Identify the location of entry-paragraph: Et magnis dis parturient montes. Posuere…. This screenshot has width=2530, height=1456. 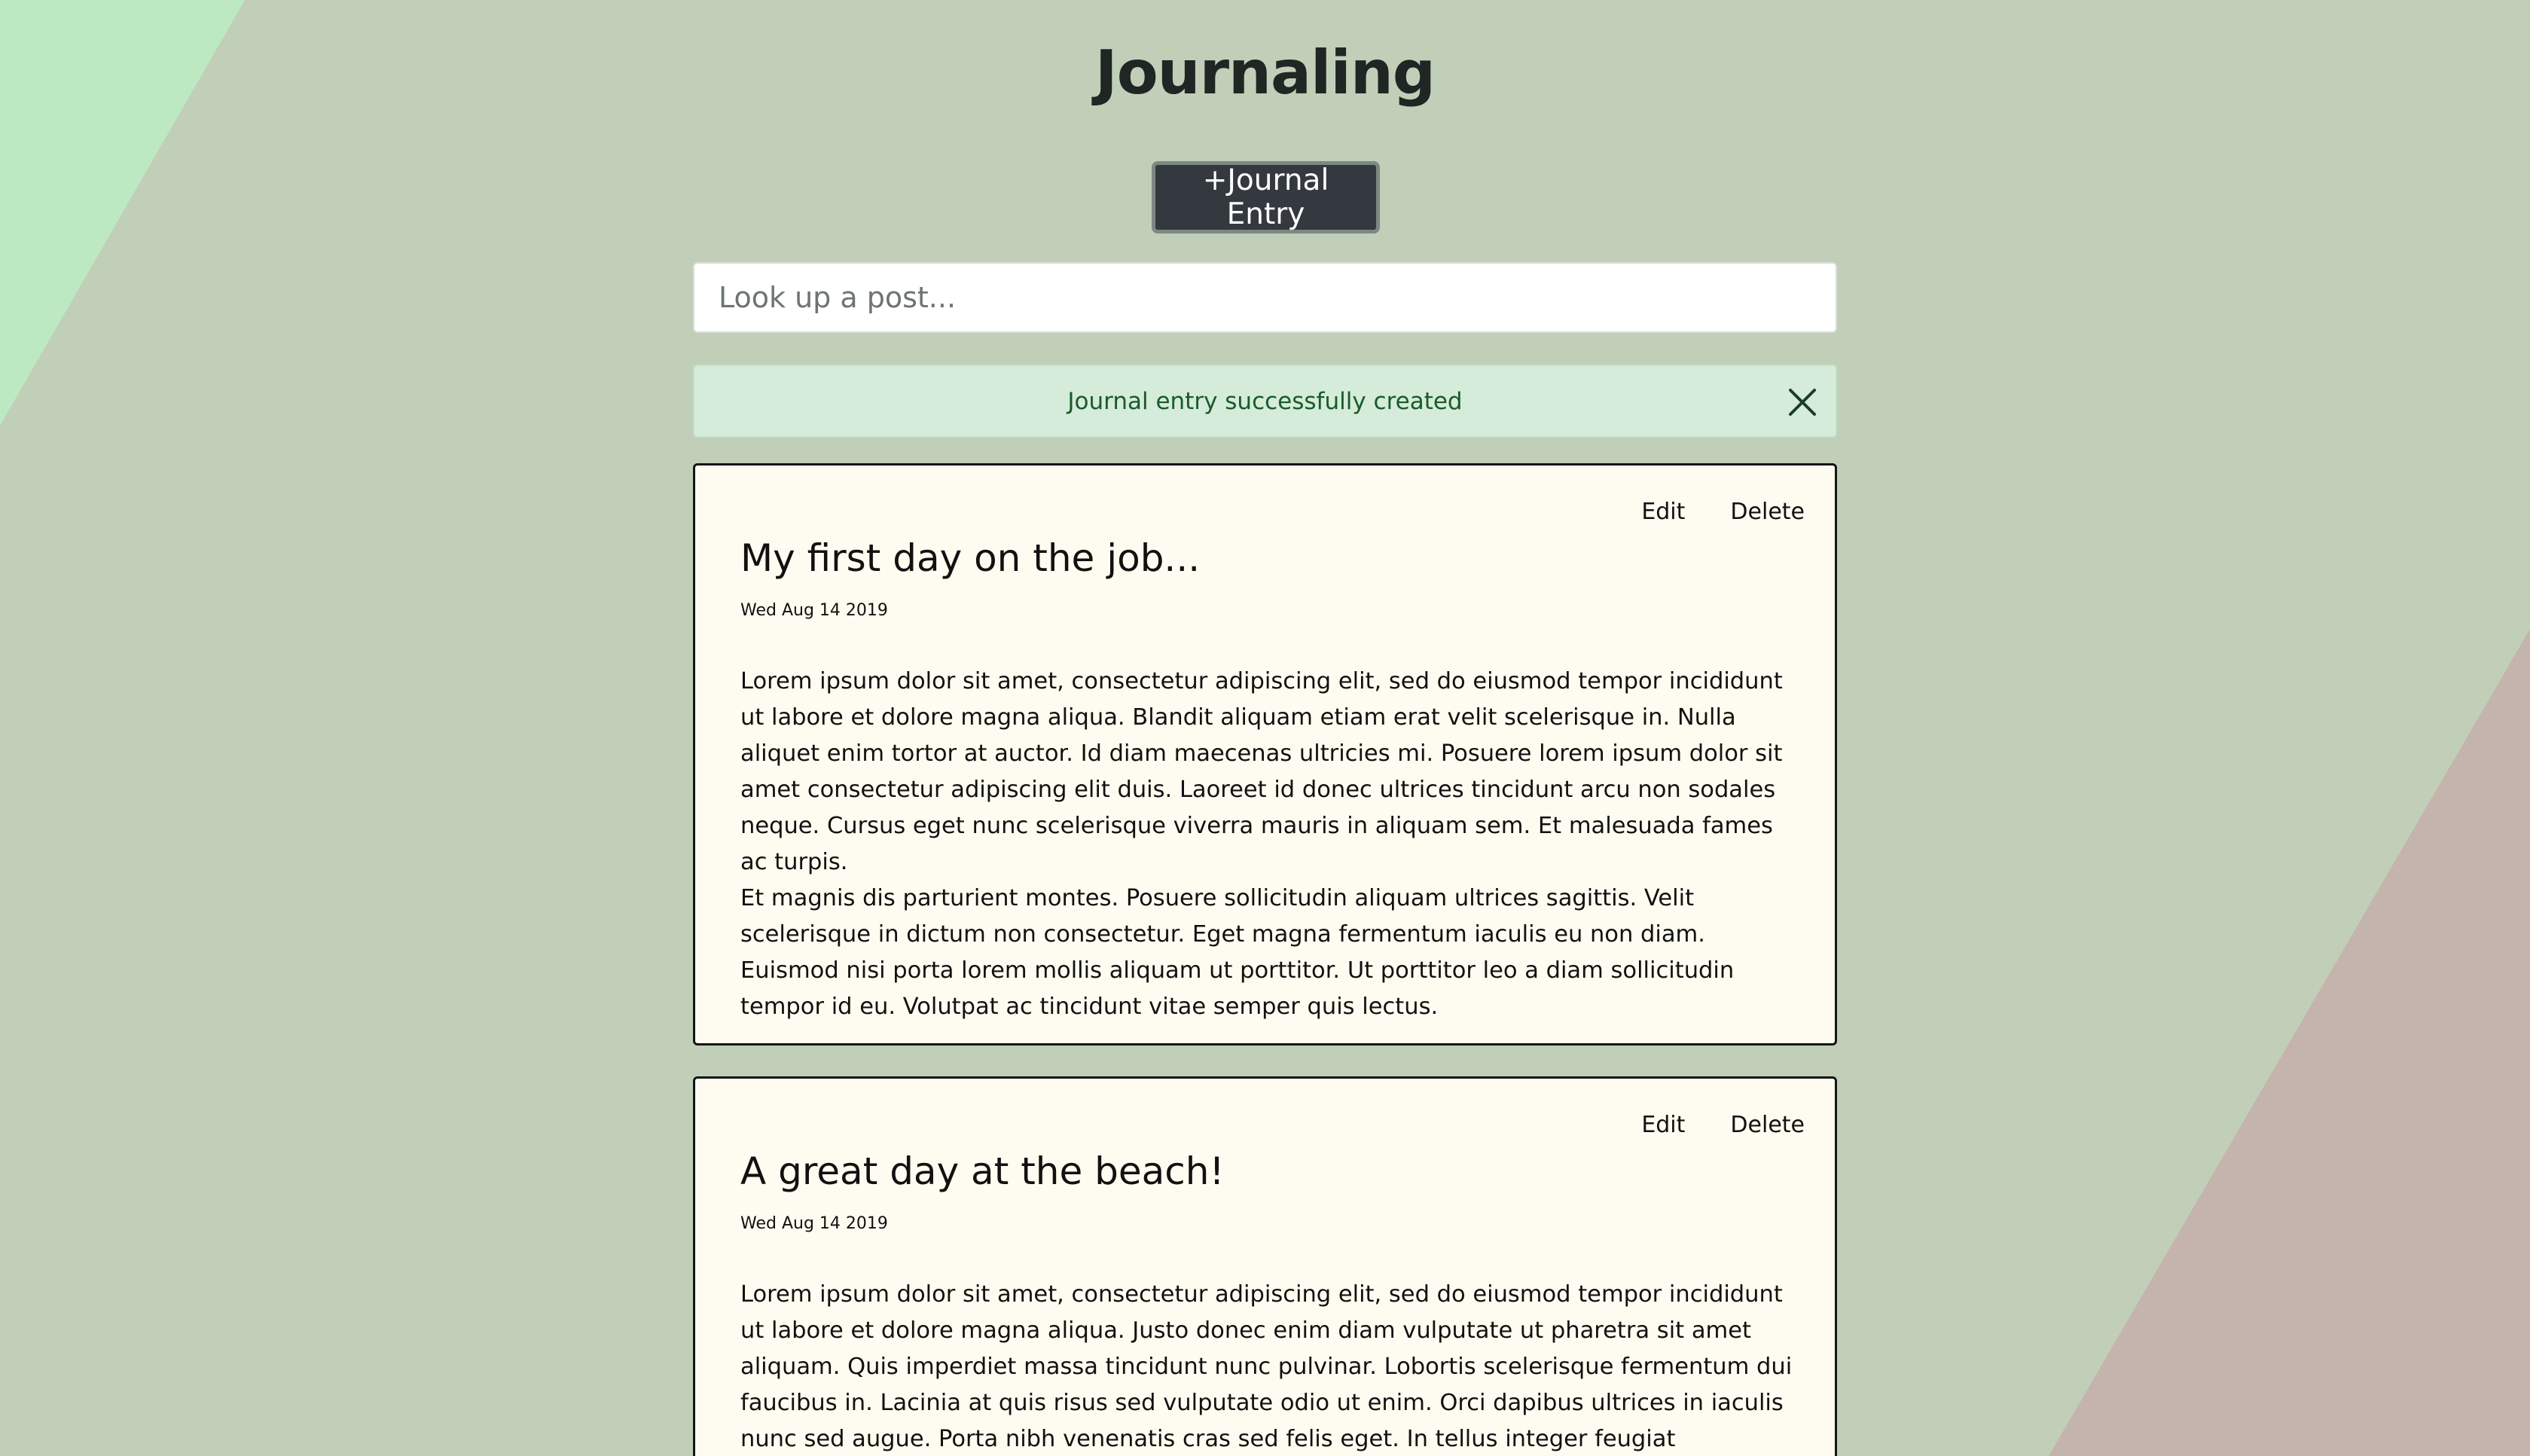
(1238, 952).